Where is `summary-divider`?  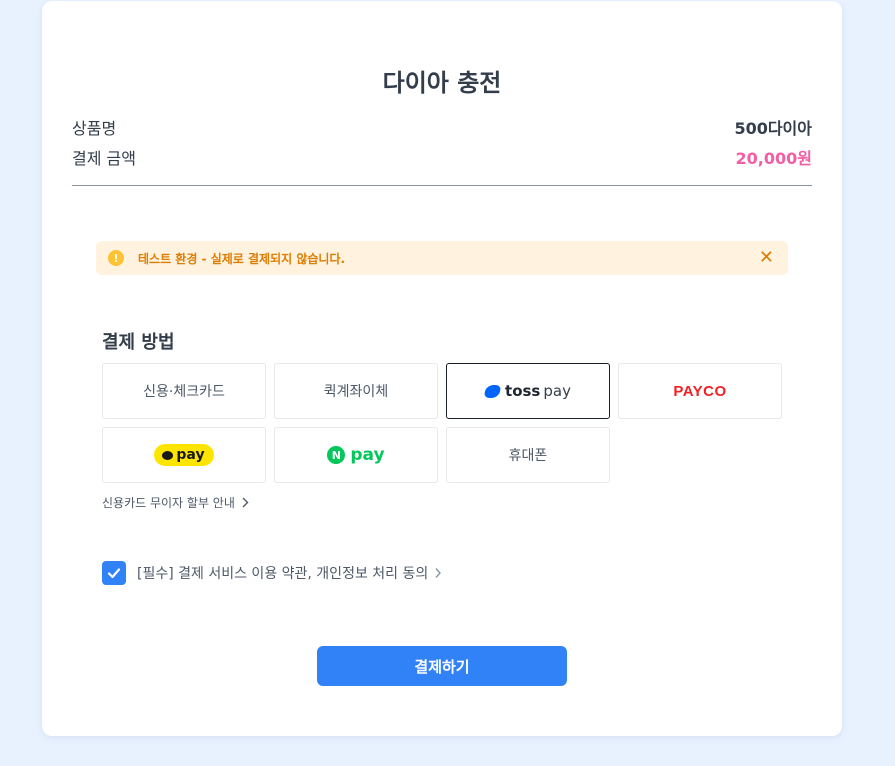
summary-divider is located at coordinates (442, 185).